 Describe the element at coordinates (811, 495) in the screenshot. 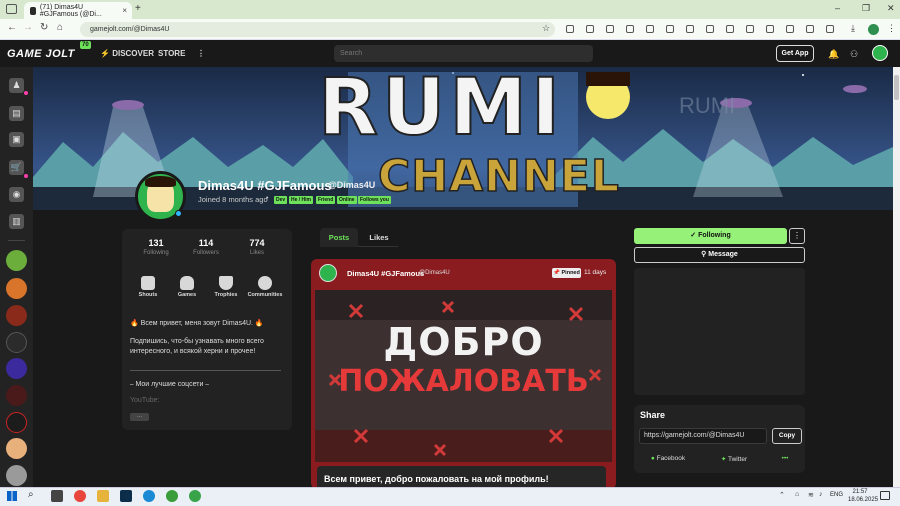

I see `wifi-icon: ≋` at that location.